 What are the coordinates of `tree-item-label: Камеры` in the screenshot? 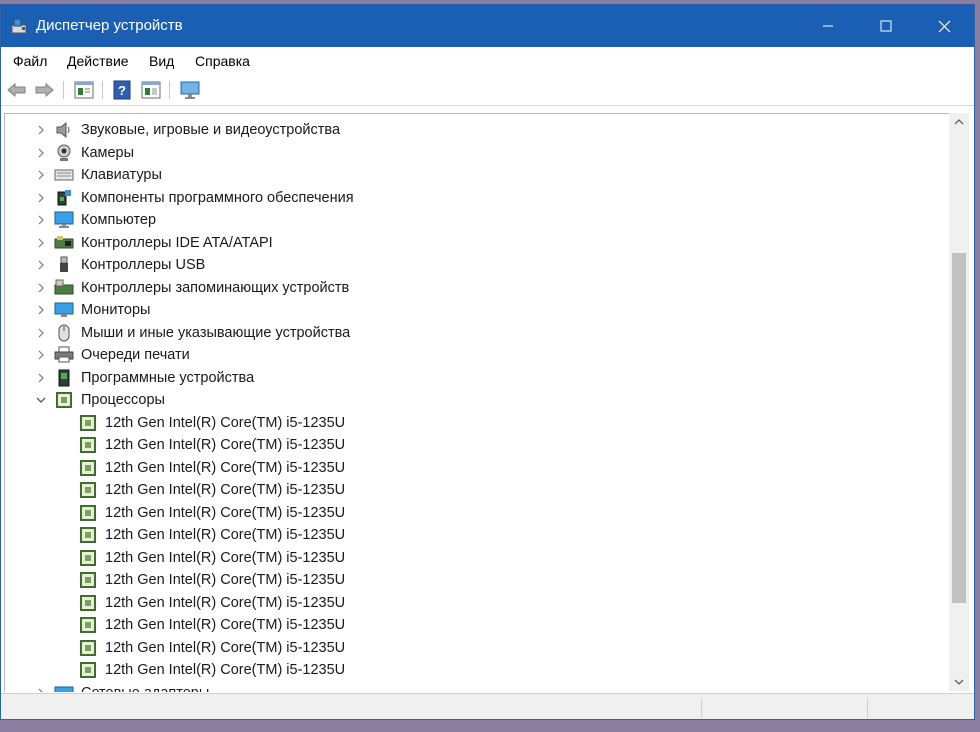 It's located at (108, 152).